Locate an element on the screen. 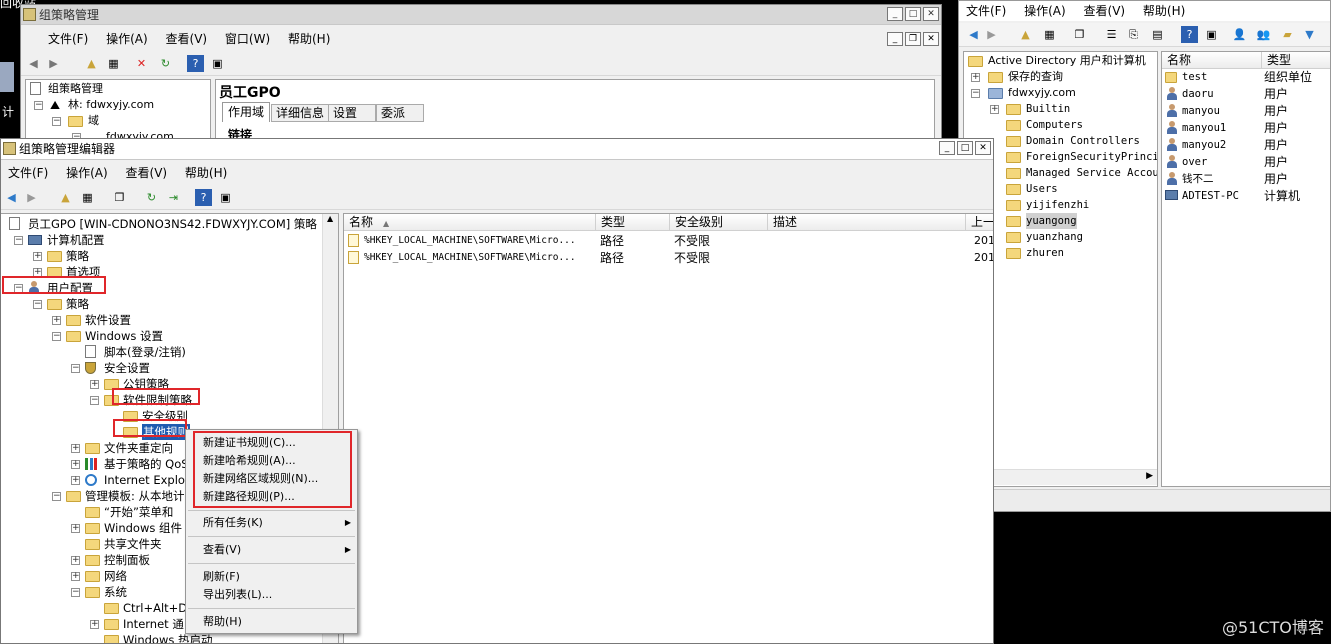 The height and width of the screenshot is (644, 1331). new-user-icon: 👤 is located at coordinates (1239, 34).